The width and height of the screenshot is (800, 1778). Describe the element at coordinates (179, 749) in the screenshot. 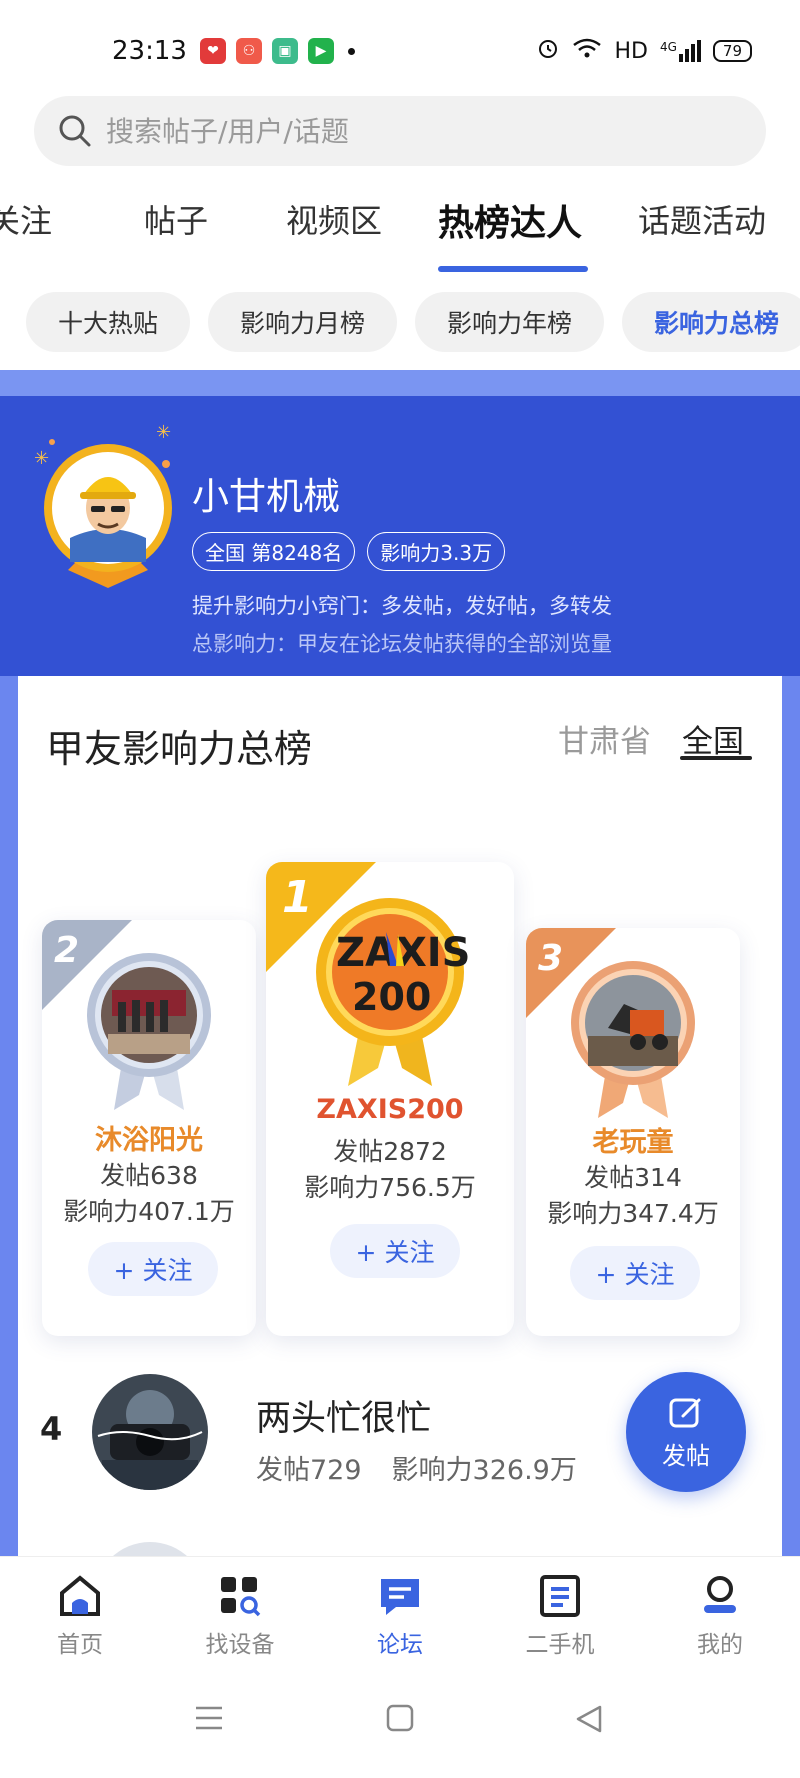

I see `board-title: 甲友影响力总榜` at that location.